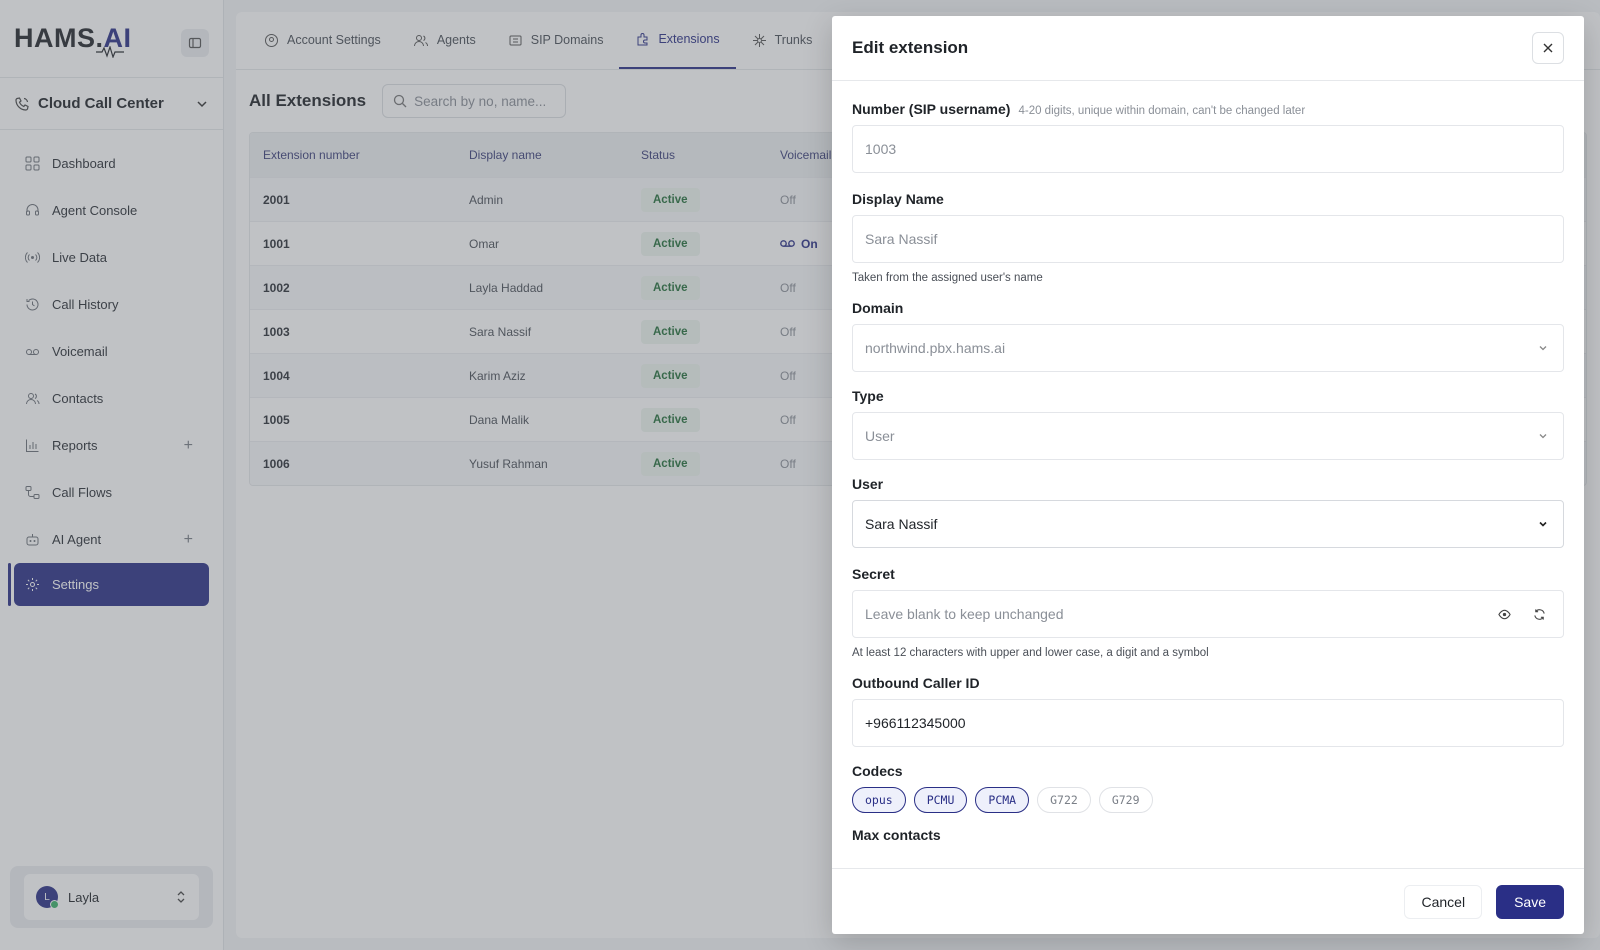 The image size is (1600, 950). Describe the element at coordinates (896, 835) in the screenshot. I see `max-contacts-label: Max contacts` at that location.